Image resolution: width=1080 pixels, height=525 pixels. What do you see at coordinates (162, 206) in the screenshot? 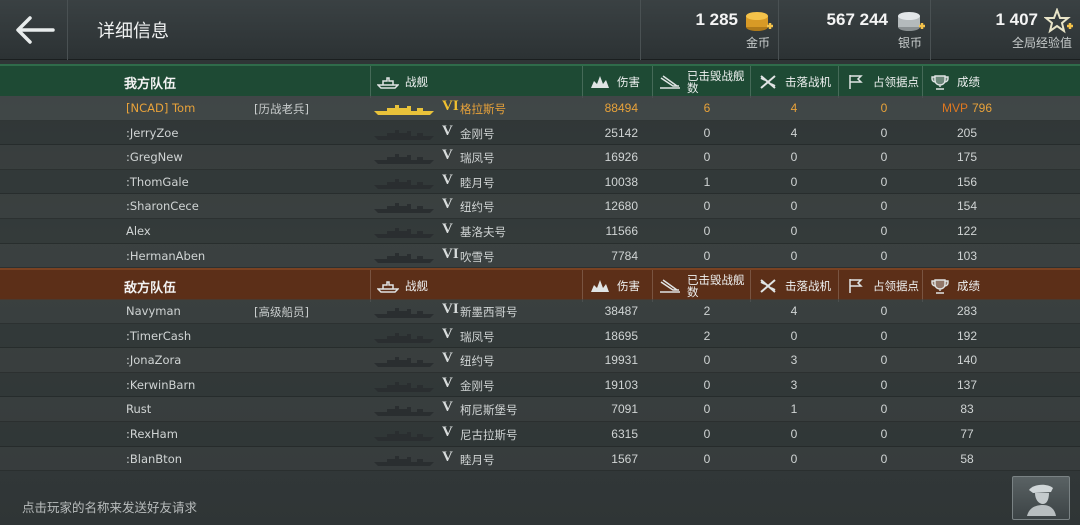
I see `player-name: :SharonCece` at bounding box center [162, 206].